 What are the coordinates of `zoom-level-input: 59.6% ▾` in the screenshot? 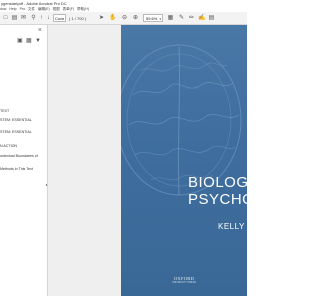 It's located at (153, 18).